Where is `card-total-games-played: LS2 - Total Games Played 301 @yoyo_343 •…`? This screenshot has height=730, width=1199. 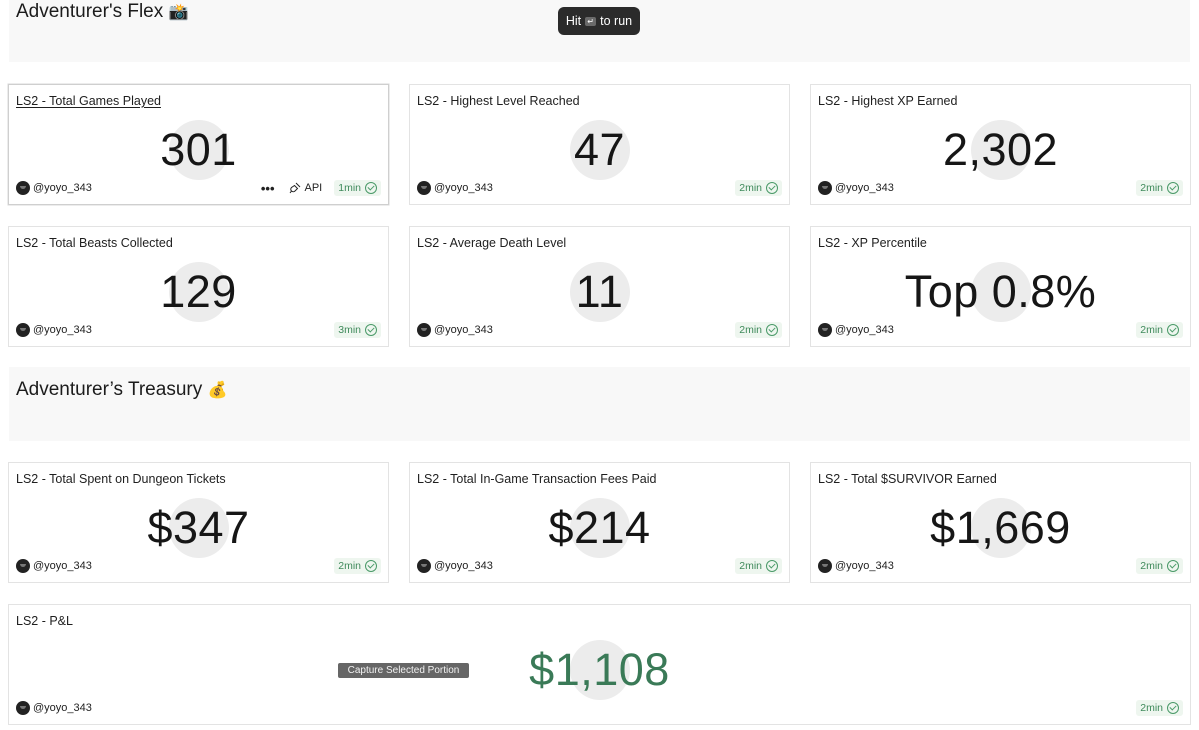
card-total-games-played: LS2 - Total Games Played 301 @yoyo_343 •… is located at coordinates (198, 144).